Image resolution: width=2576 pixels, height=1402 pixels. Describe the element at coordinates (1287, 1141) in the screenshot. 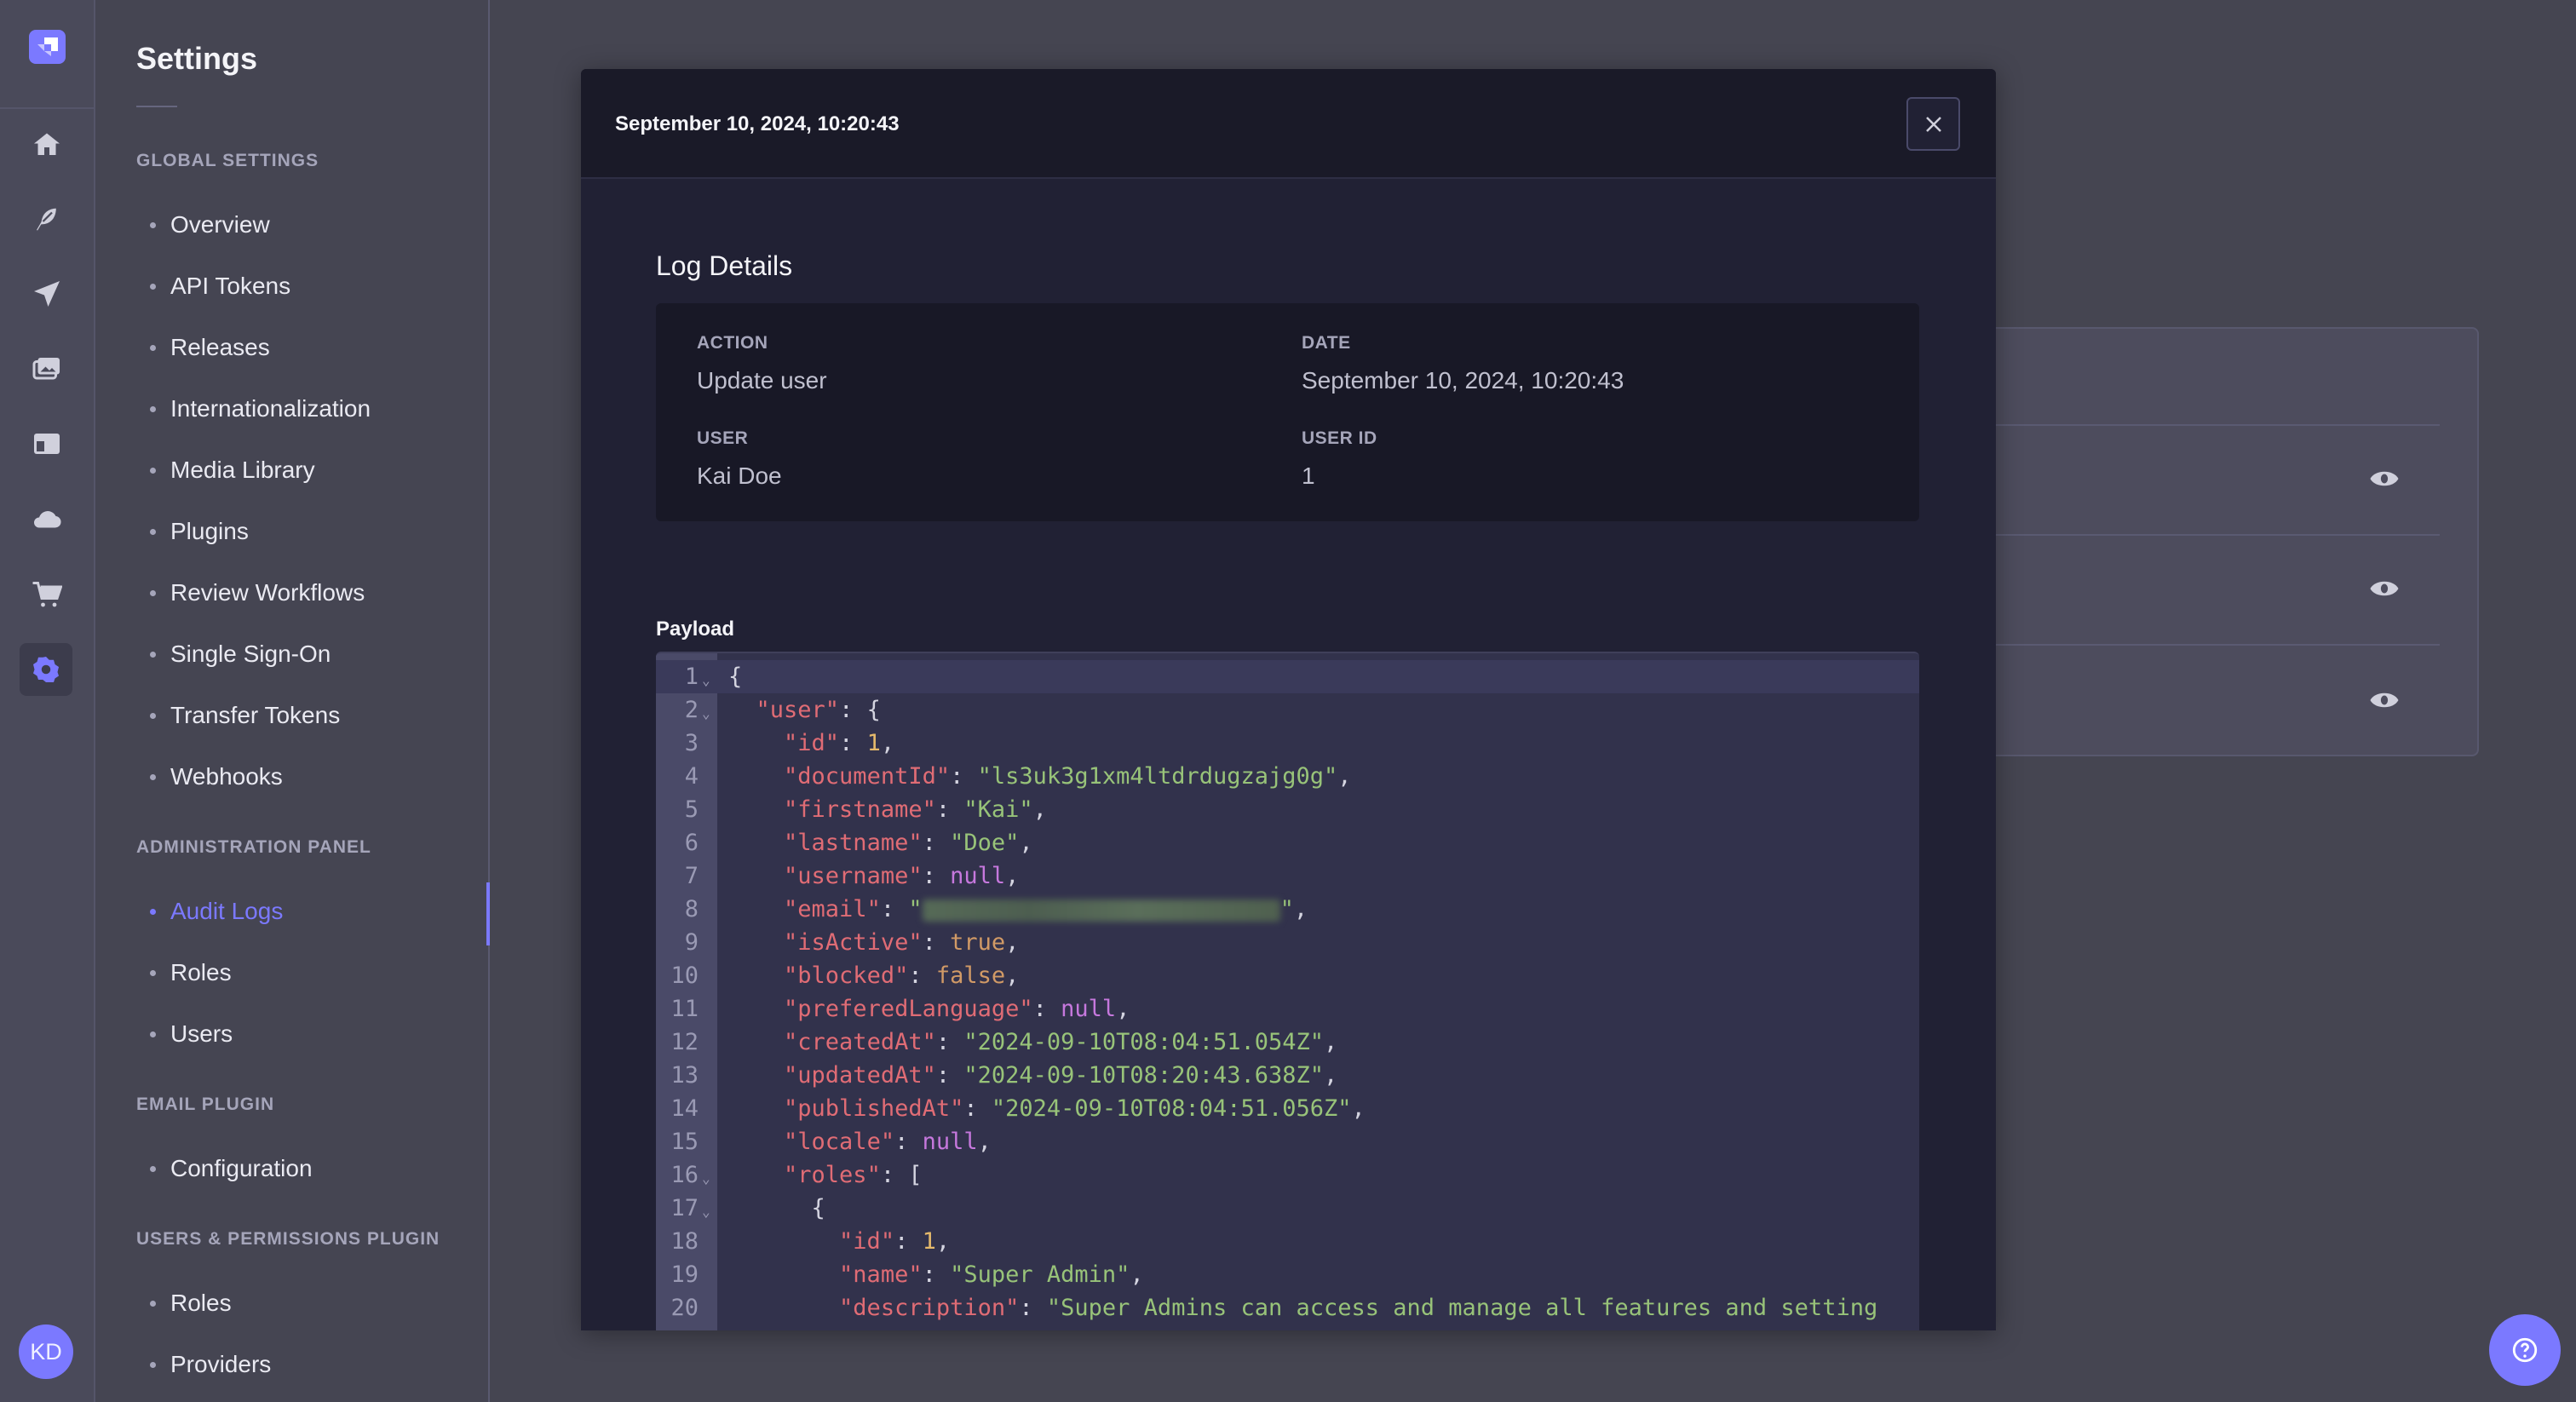

I see `code-line: 15 "locale": null,` at that location.